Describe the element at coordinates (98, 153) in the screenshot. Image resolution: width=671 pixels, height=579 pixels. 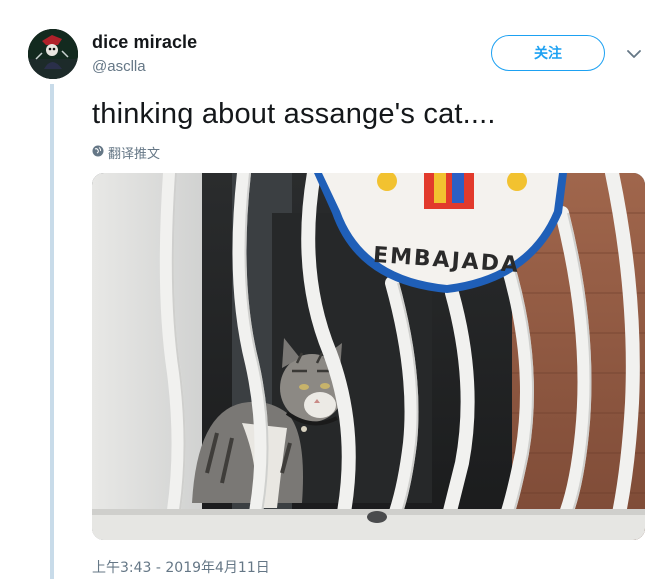
I see `globe-icon` at that location.